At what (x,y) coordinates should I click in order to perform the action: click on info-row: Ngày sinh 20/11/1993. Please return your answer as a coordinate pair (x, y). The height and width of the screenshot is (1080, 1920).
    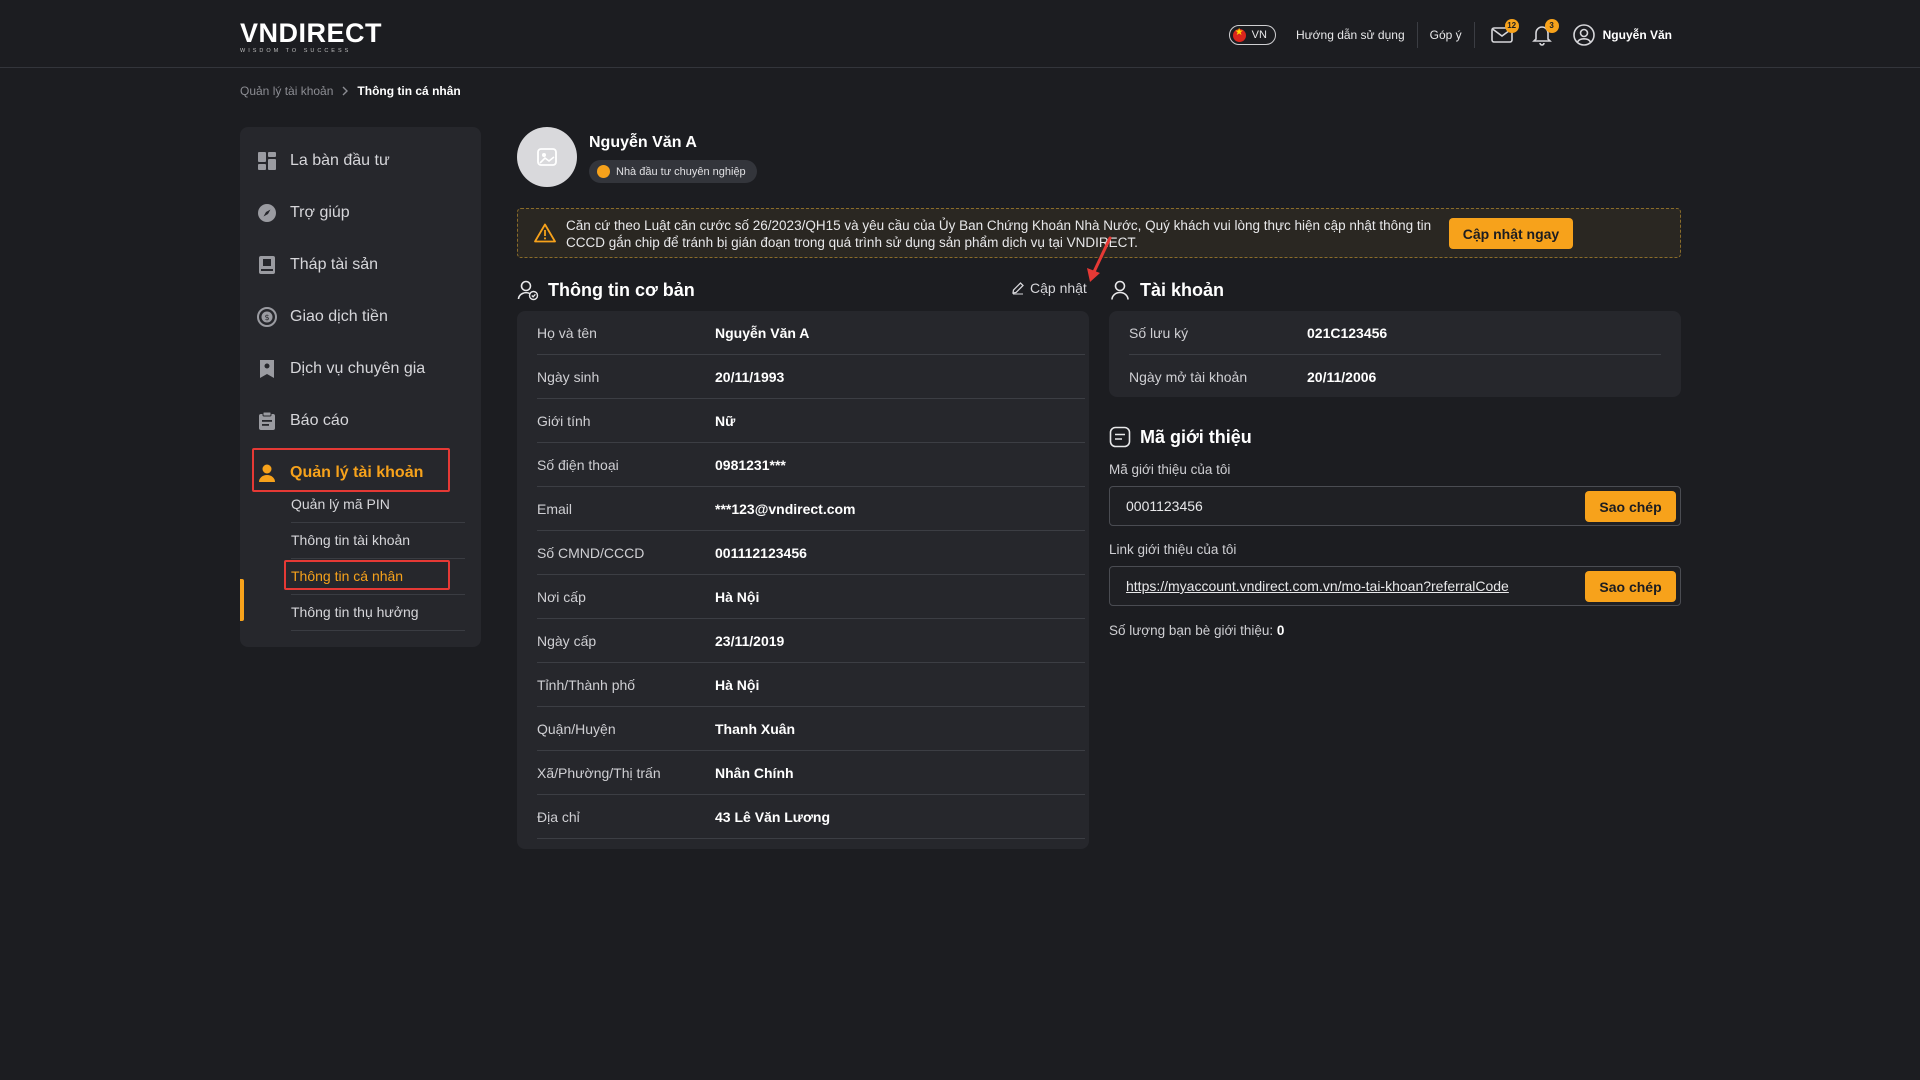
    Looking at the image, I should click on (811, 377).